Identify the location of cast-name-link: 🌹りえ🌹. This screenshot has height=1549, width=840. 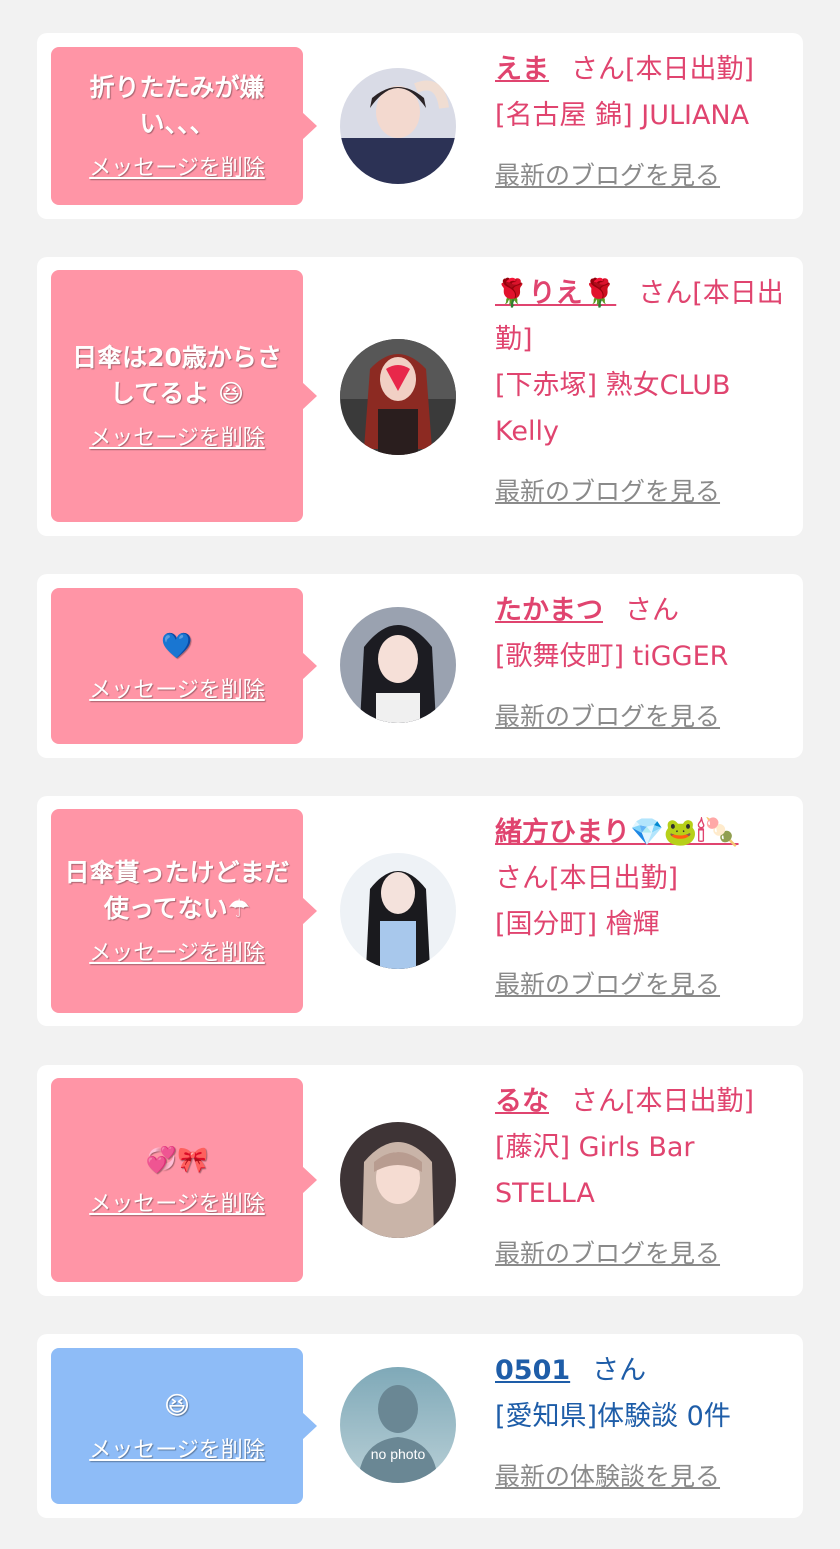
(555, 293).